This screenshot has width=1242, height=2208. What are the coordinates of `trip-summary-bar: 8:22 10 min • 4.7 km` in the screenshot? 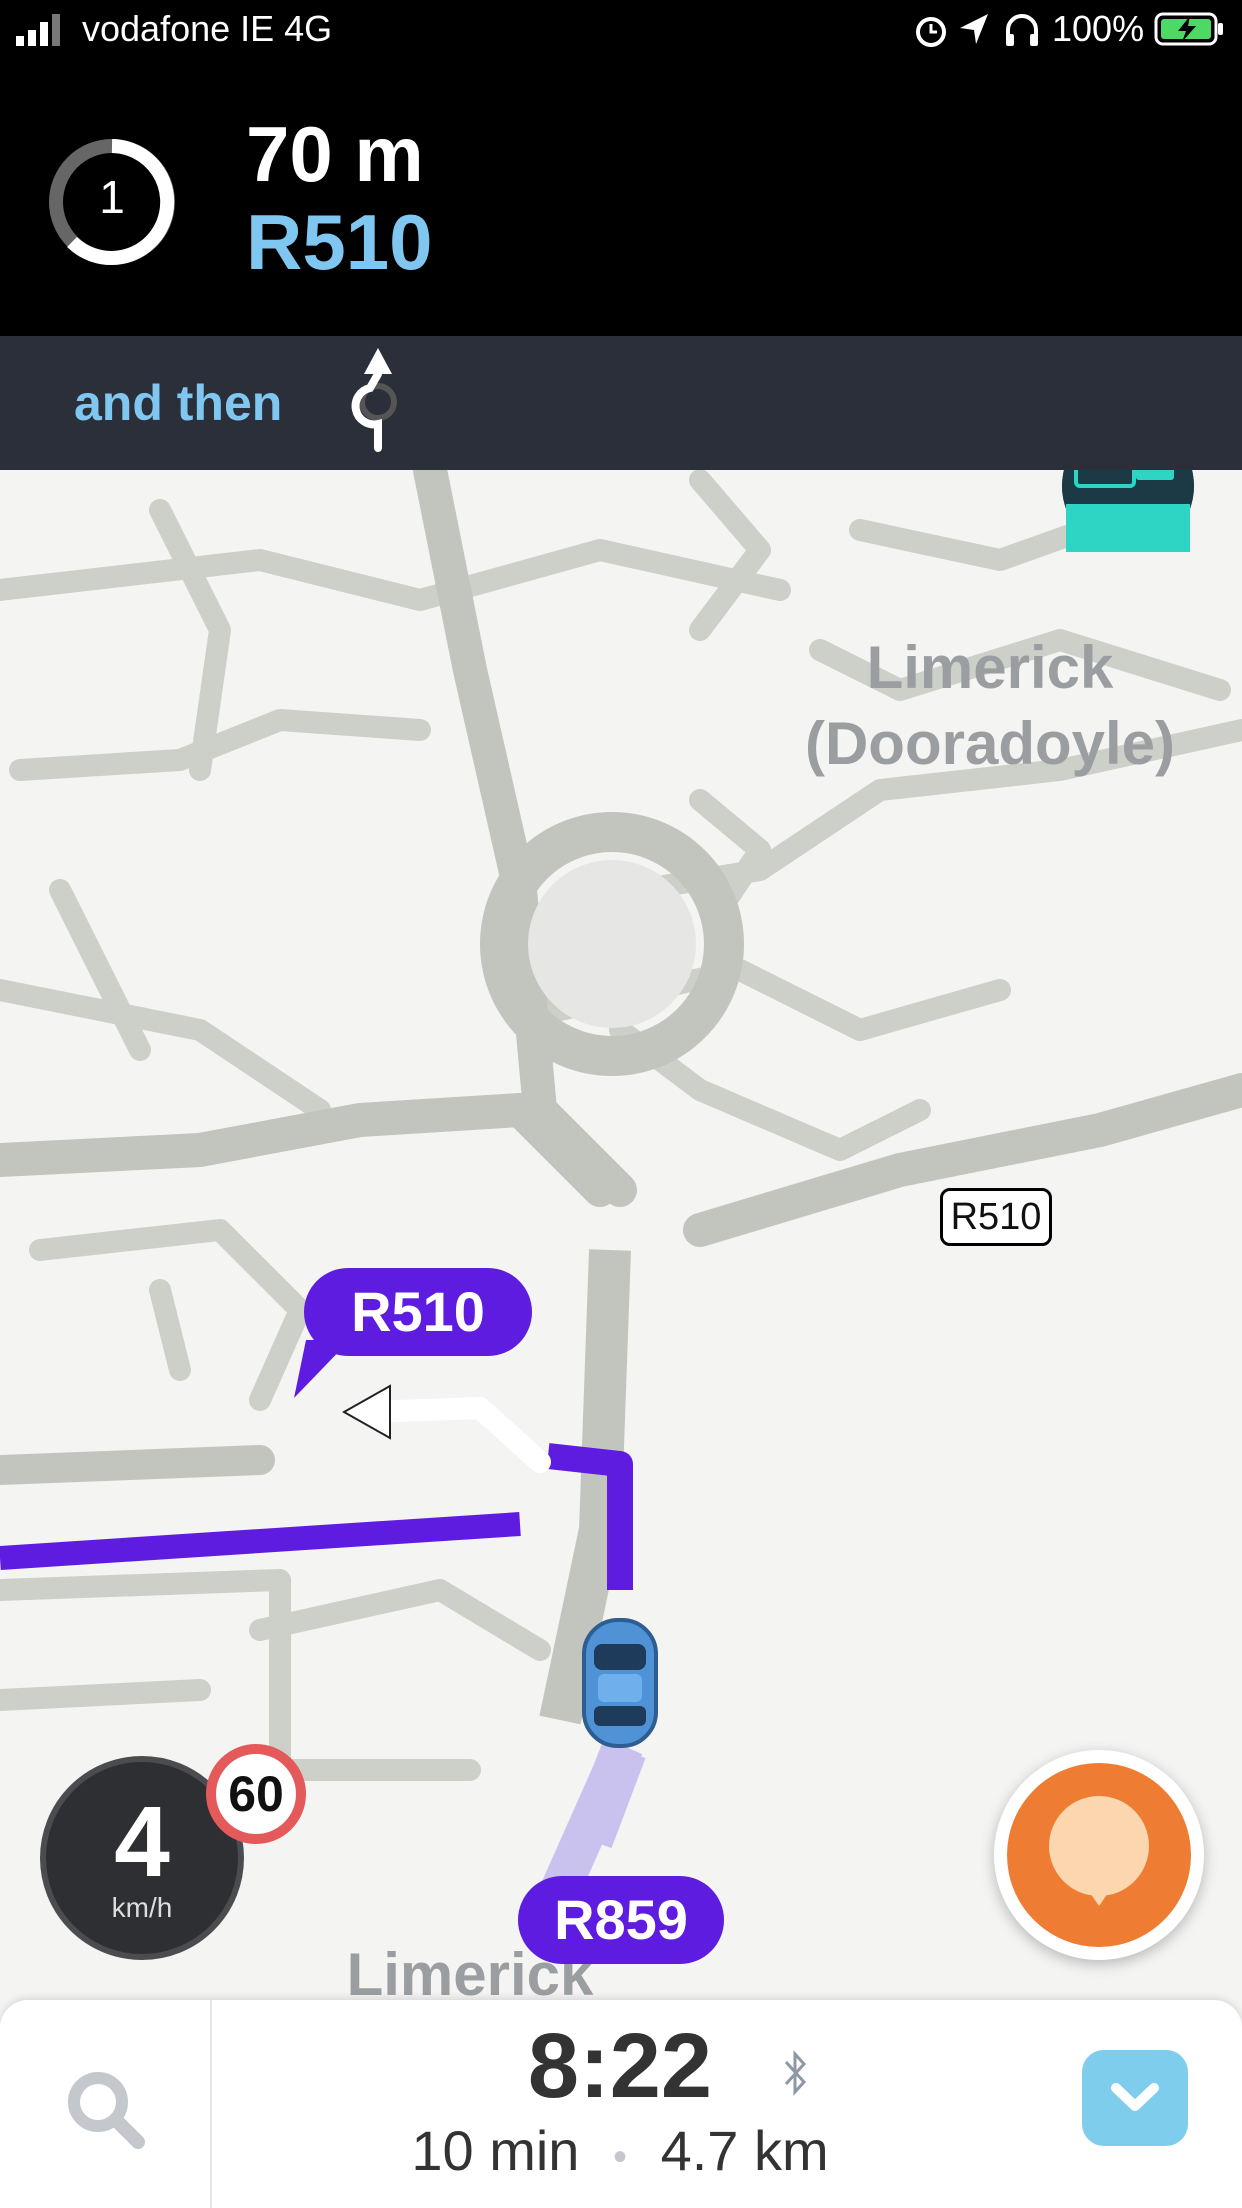 It's located at (621, 2104).